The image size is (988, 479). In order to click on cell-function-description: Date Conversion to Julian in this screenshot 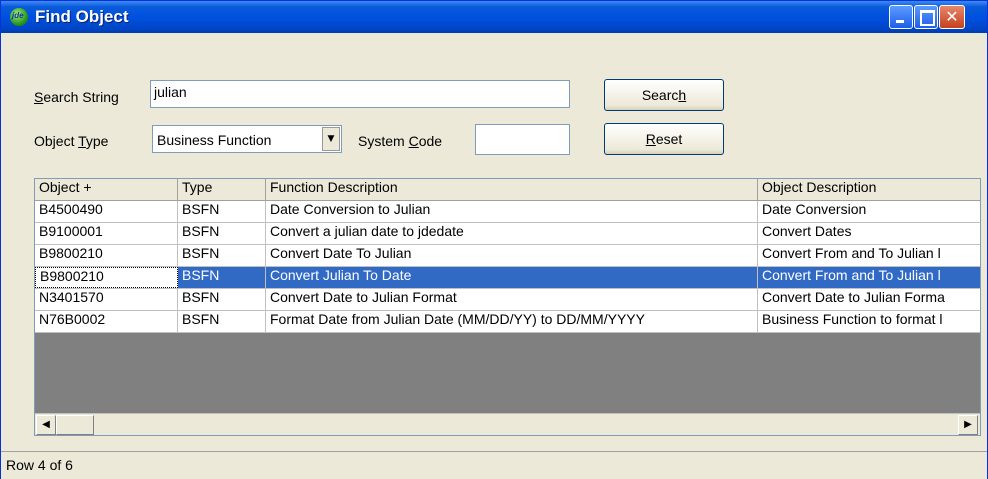, I will do `click(512, 211)`.